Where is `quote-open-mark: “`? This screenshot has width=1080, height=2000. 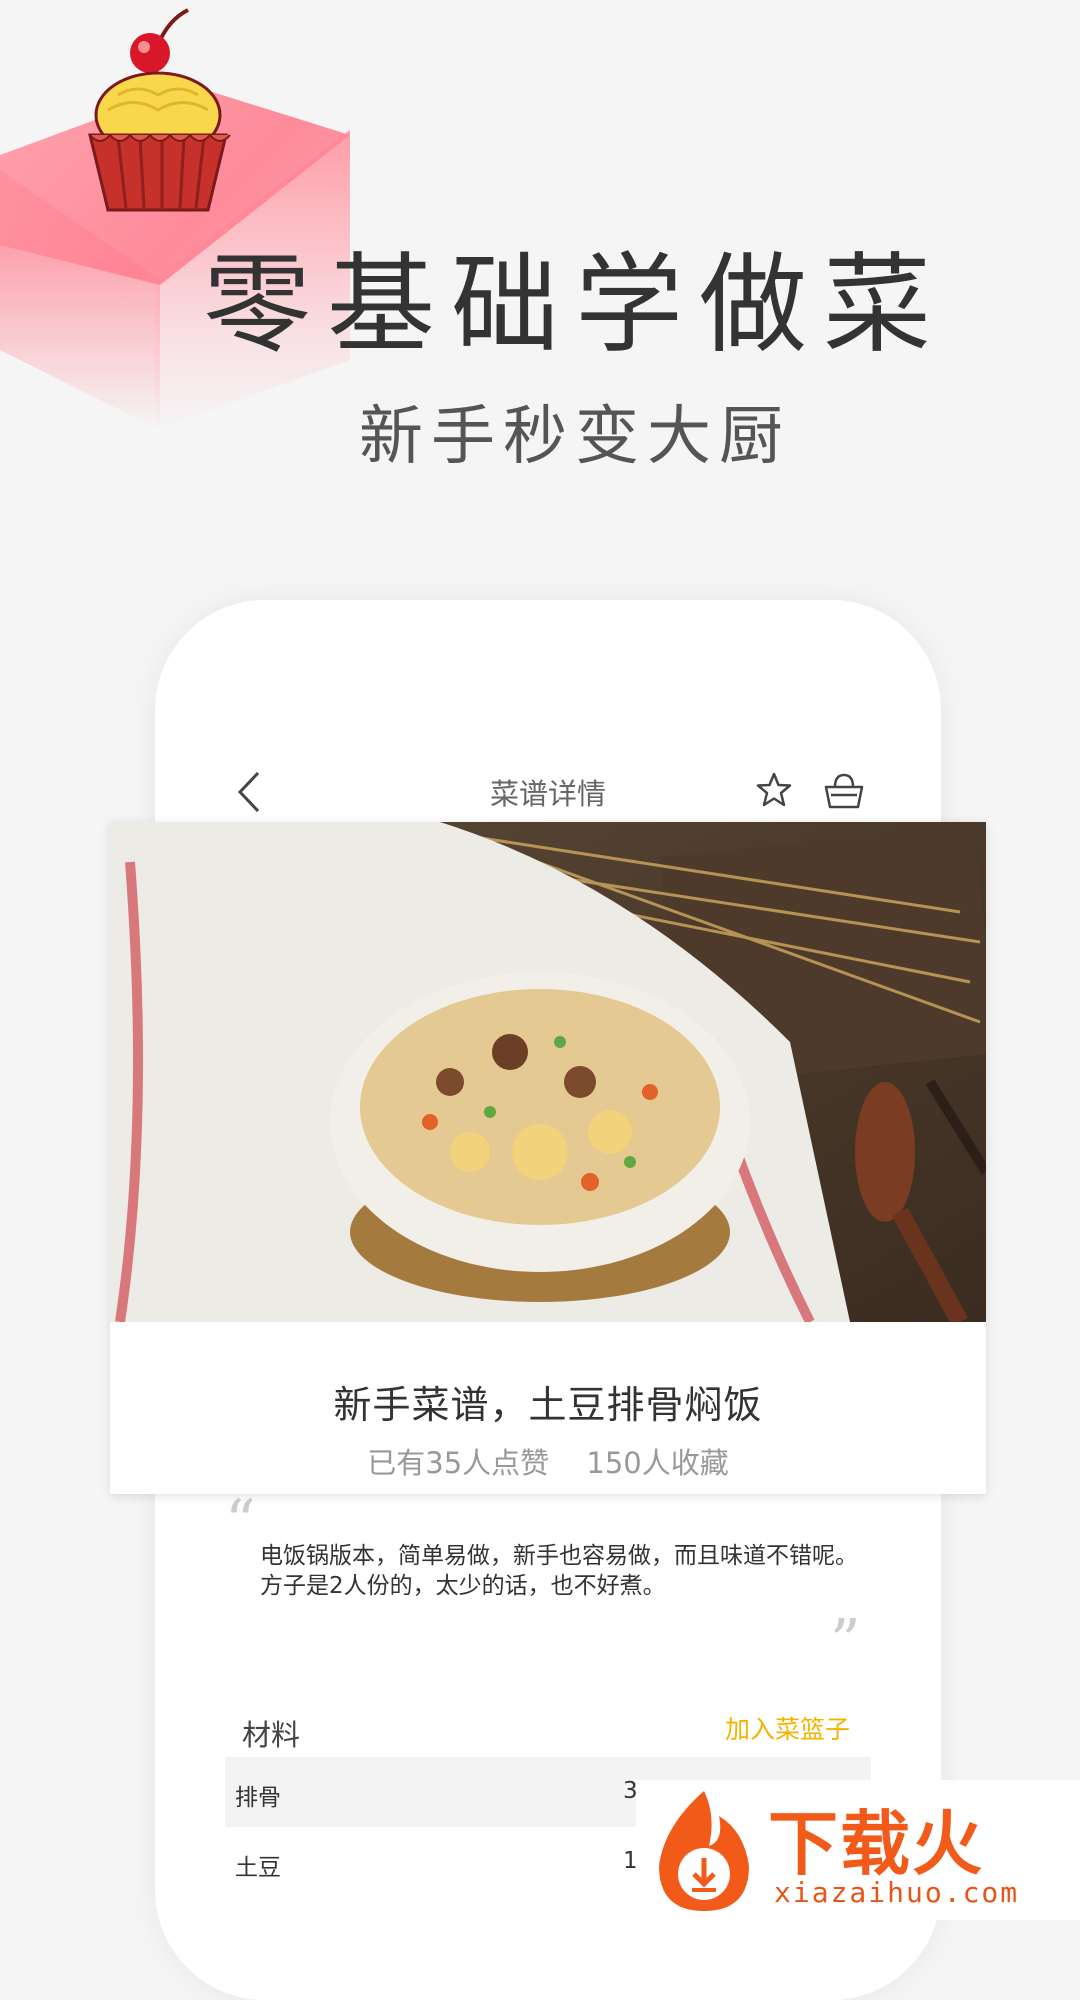
quote-open-mark: “ is located at coordinates (240, 1522).